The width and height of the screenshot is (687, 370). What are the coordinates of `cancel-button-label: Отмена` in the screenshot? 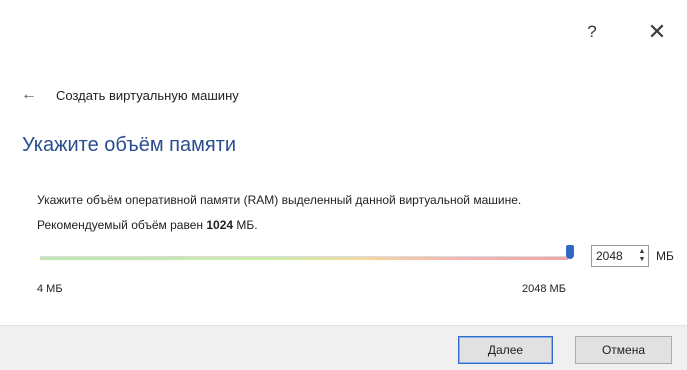 It's located at (623, 350).